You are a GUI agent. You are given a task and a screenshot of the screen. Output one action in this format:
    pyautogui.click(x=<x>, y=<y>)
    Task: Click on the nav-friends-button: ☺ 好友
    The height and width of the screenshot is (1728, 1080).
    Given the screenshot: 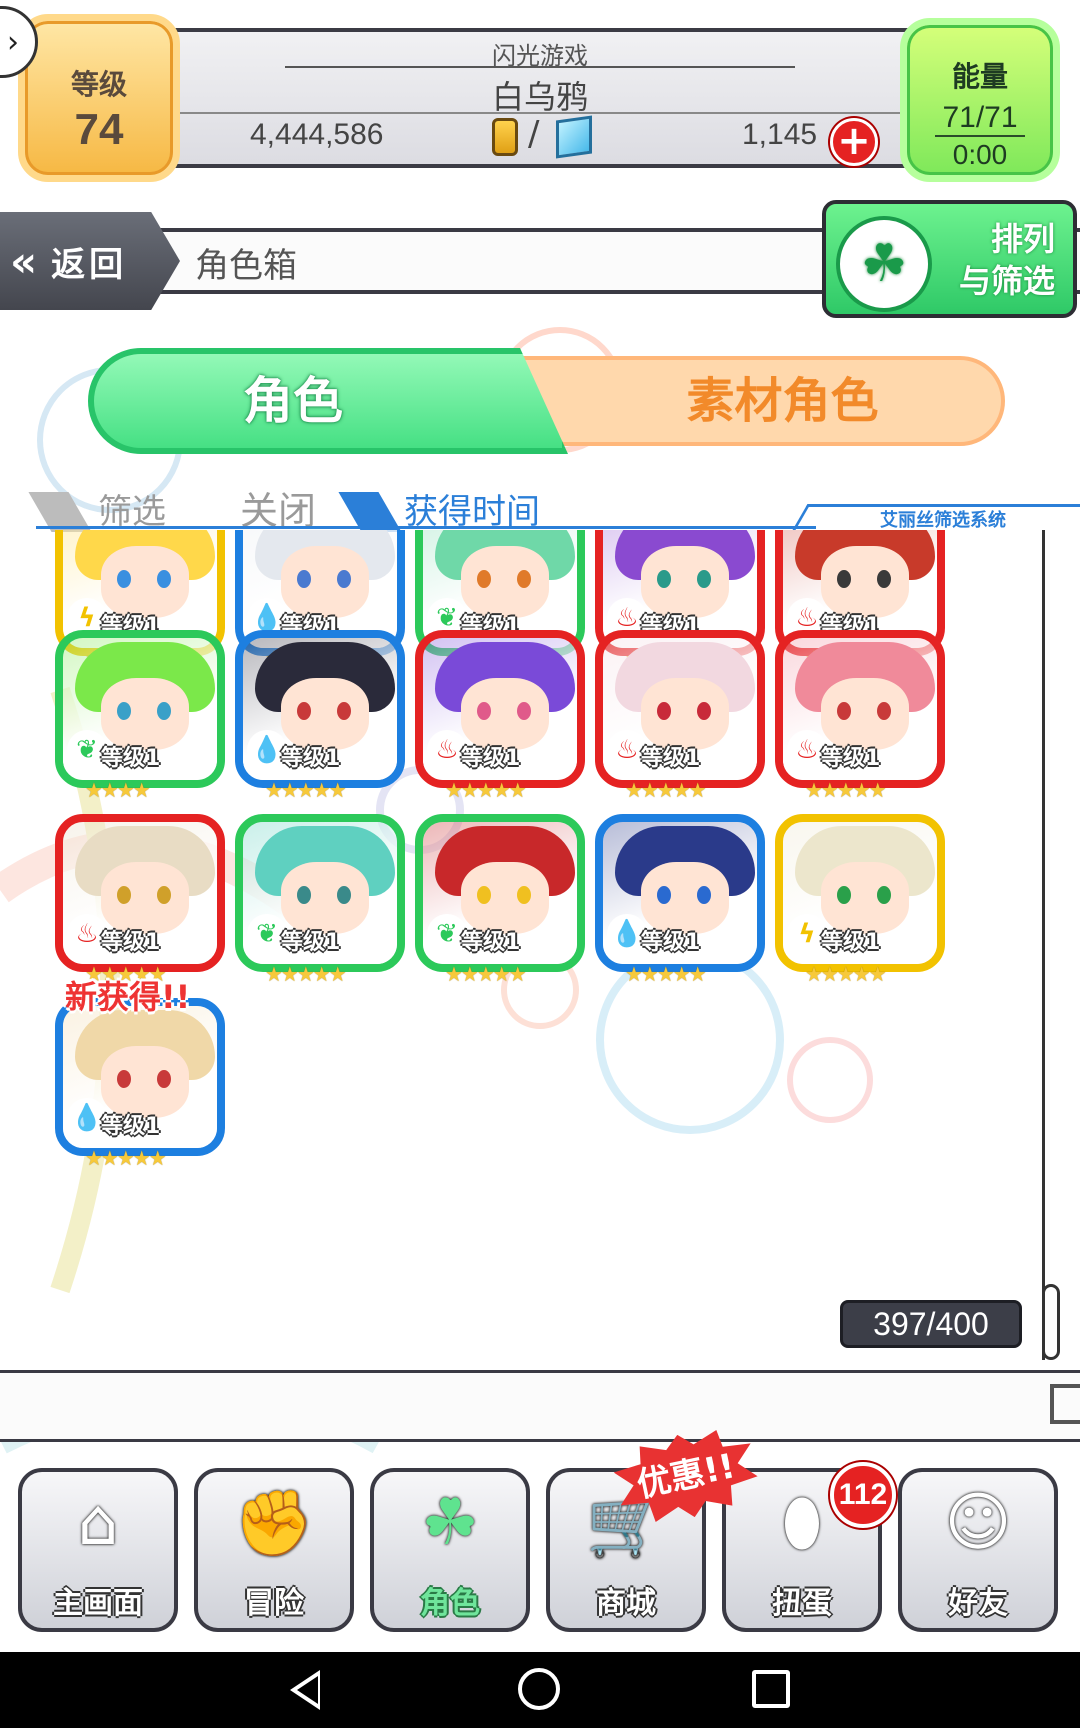 What is the action you would take?
    pyautogui.click(x=978, y=1550)
    